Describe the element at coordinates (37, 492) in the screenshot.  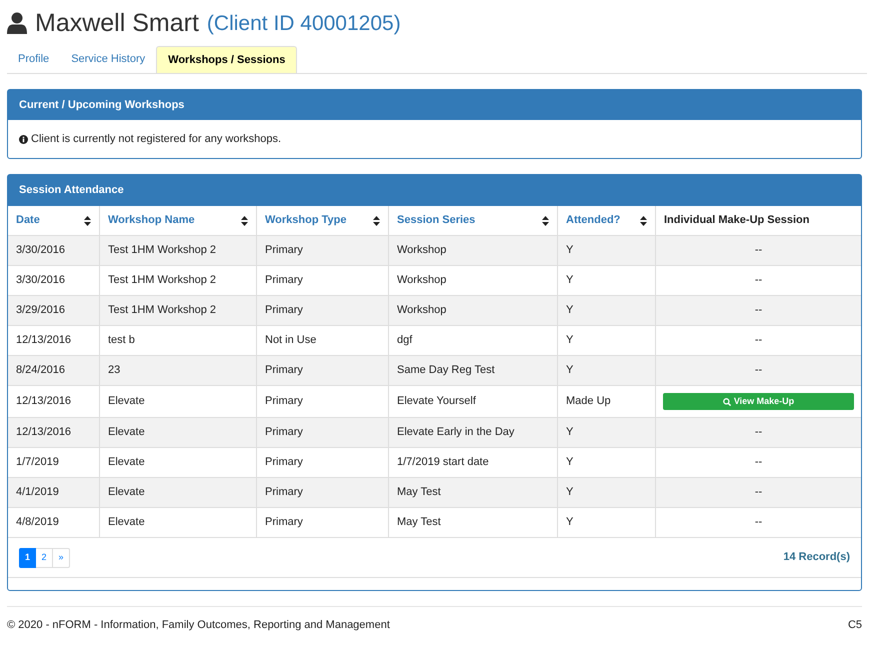
I see `table-cell-text: 4/1/2019` at that location.